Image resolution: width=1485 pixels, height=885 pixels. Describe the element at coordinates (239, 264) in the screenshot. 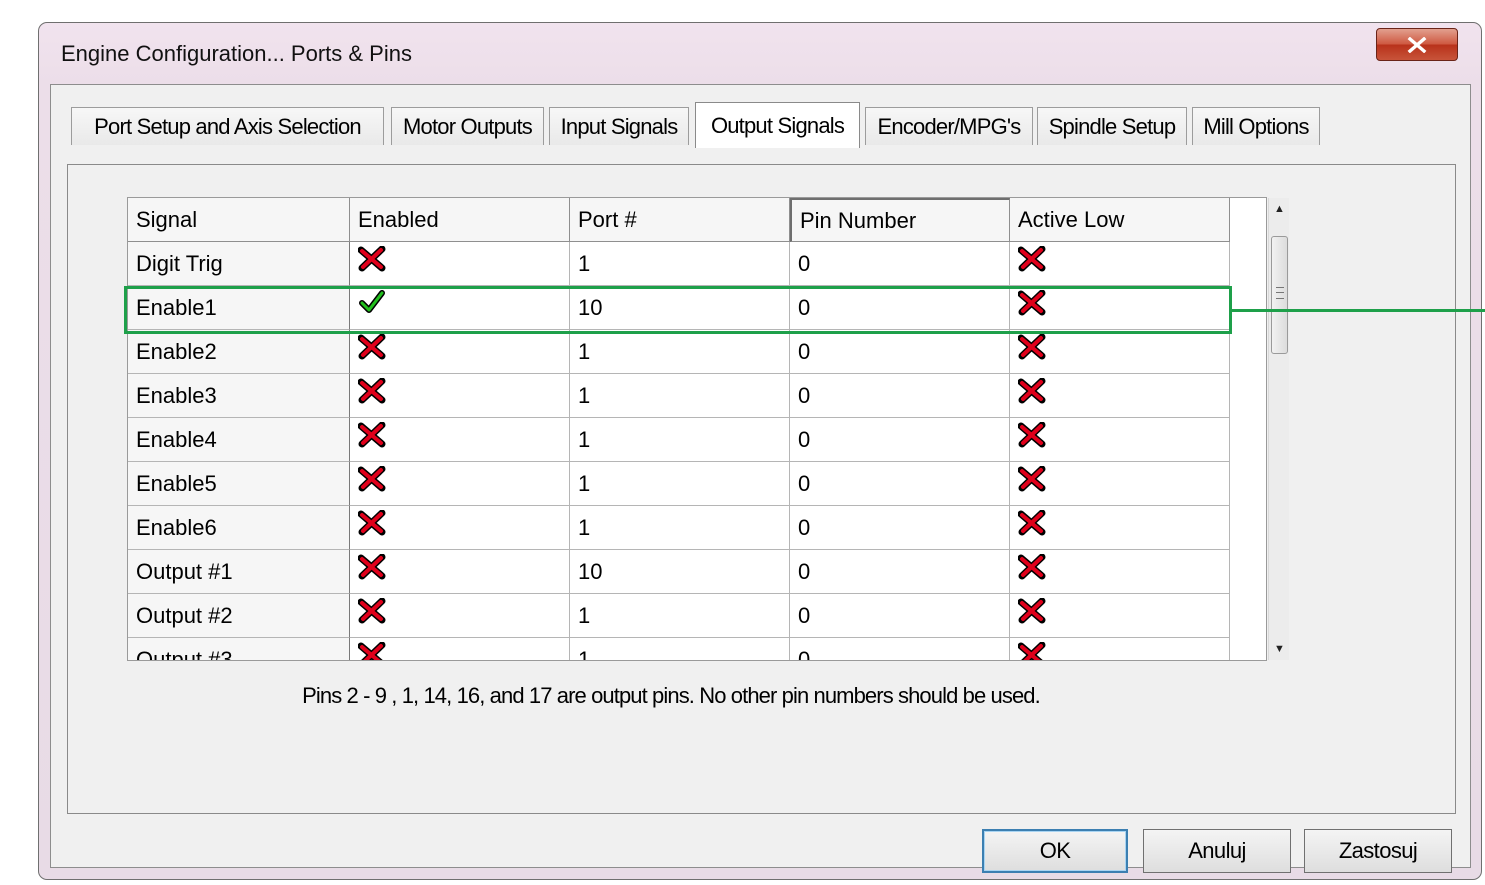

I see `signal-name-cell: Digit Trig` at that location.